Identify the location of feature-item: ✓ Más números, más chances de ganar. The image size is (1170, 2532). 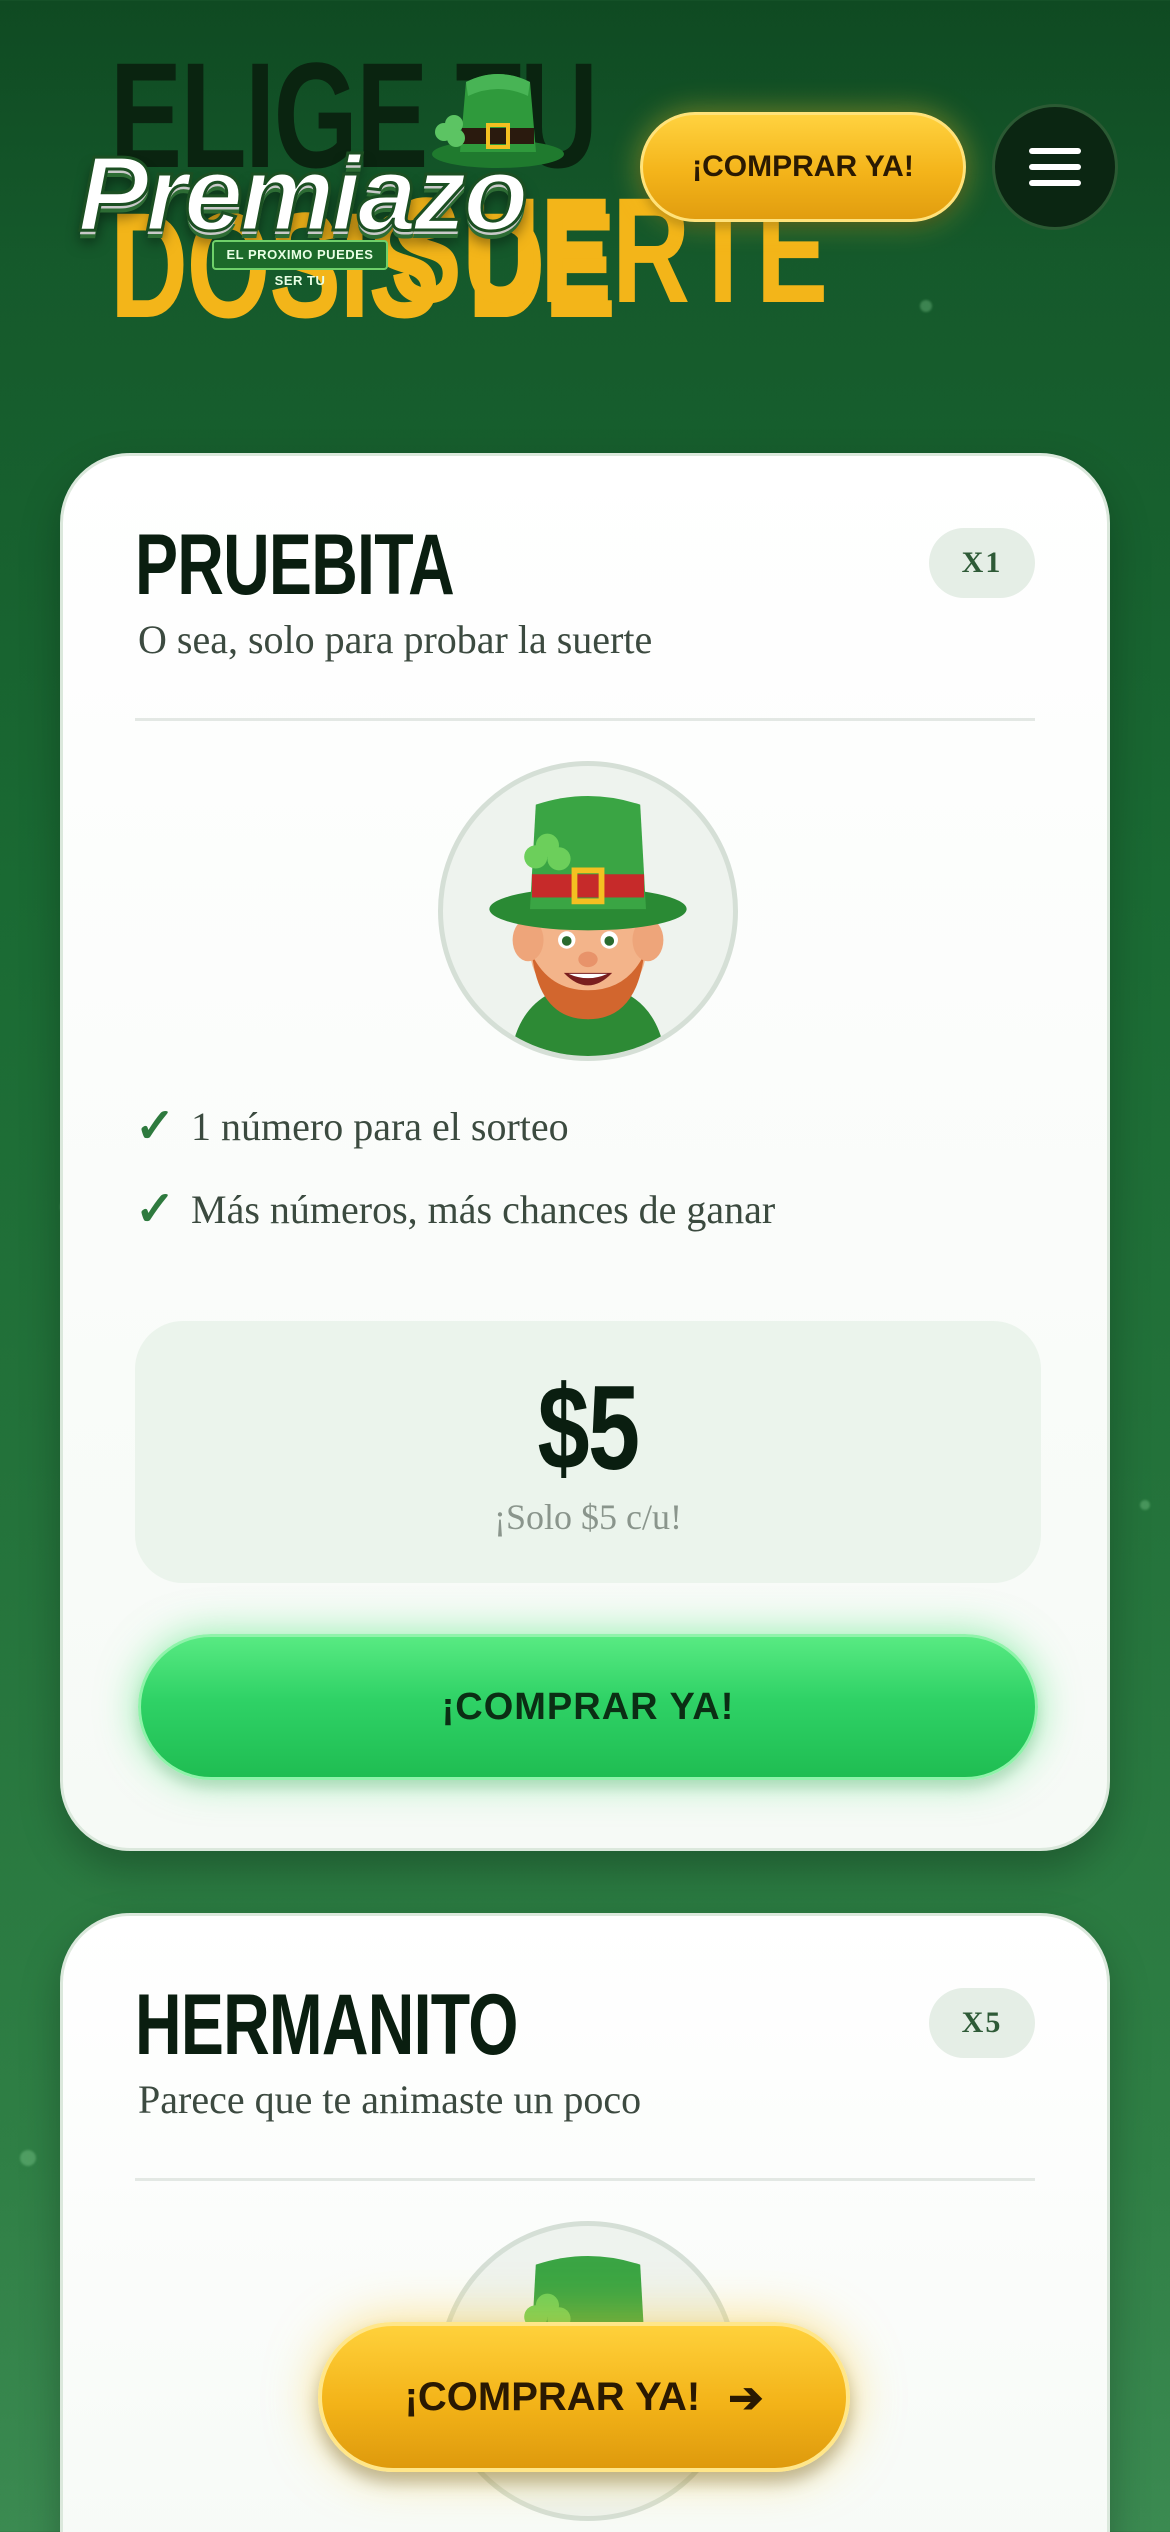
(455, 1209).